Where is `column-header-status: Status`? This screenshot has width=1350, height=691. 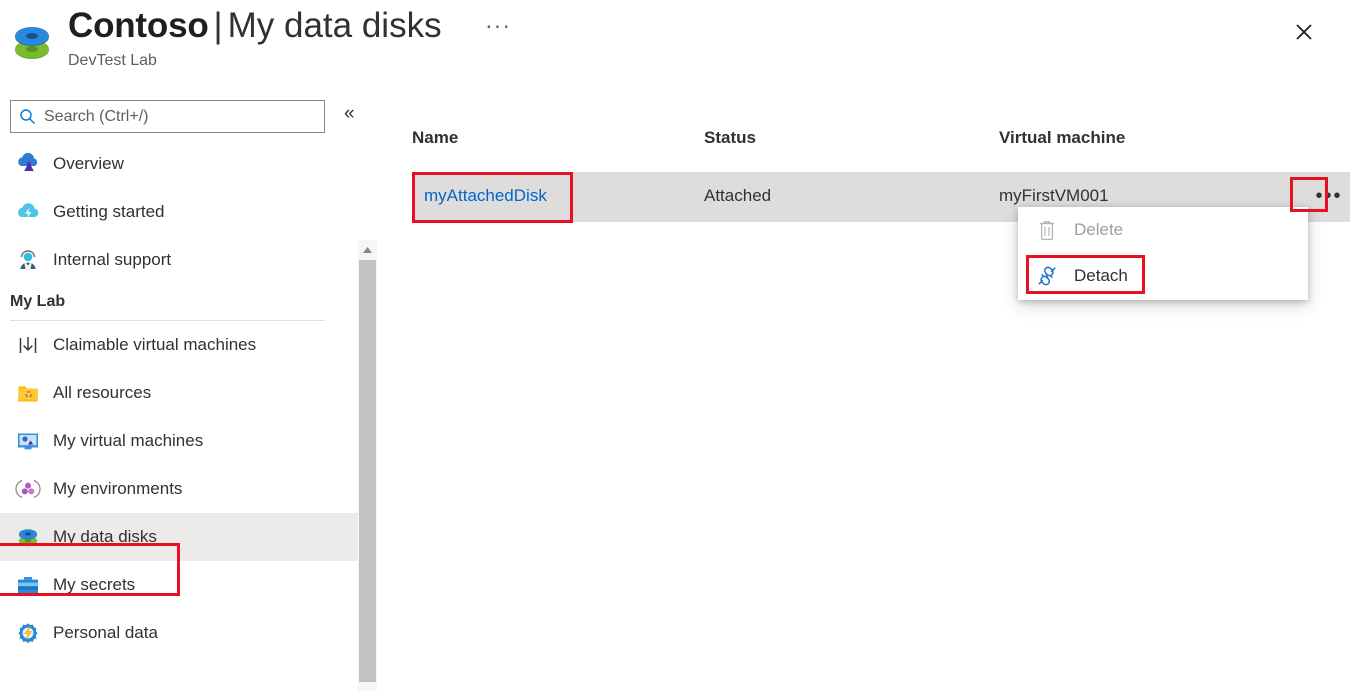 column-header-status: Status is located at coordinates (730, 138).